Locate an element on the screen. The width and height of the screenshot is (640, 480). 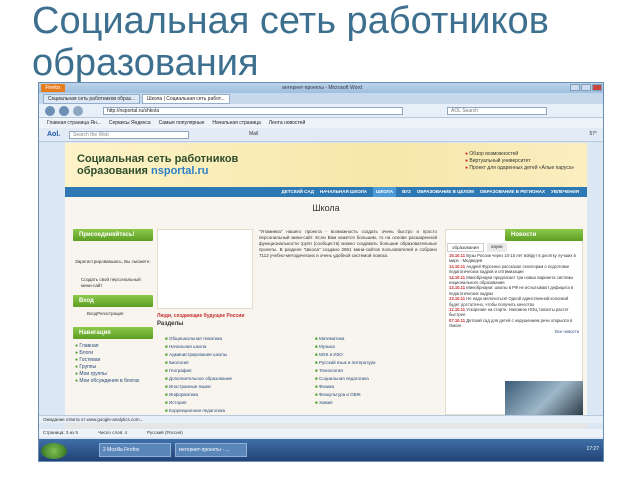
bookmark-item: Лента новостей is located at coordinates (287, 123).